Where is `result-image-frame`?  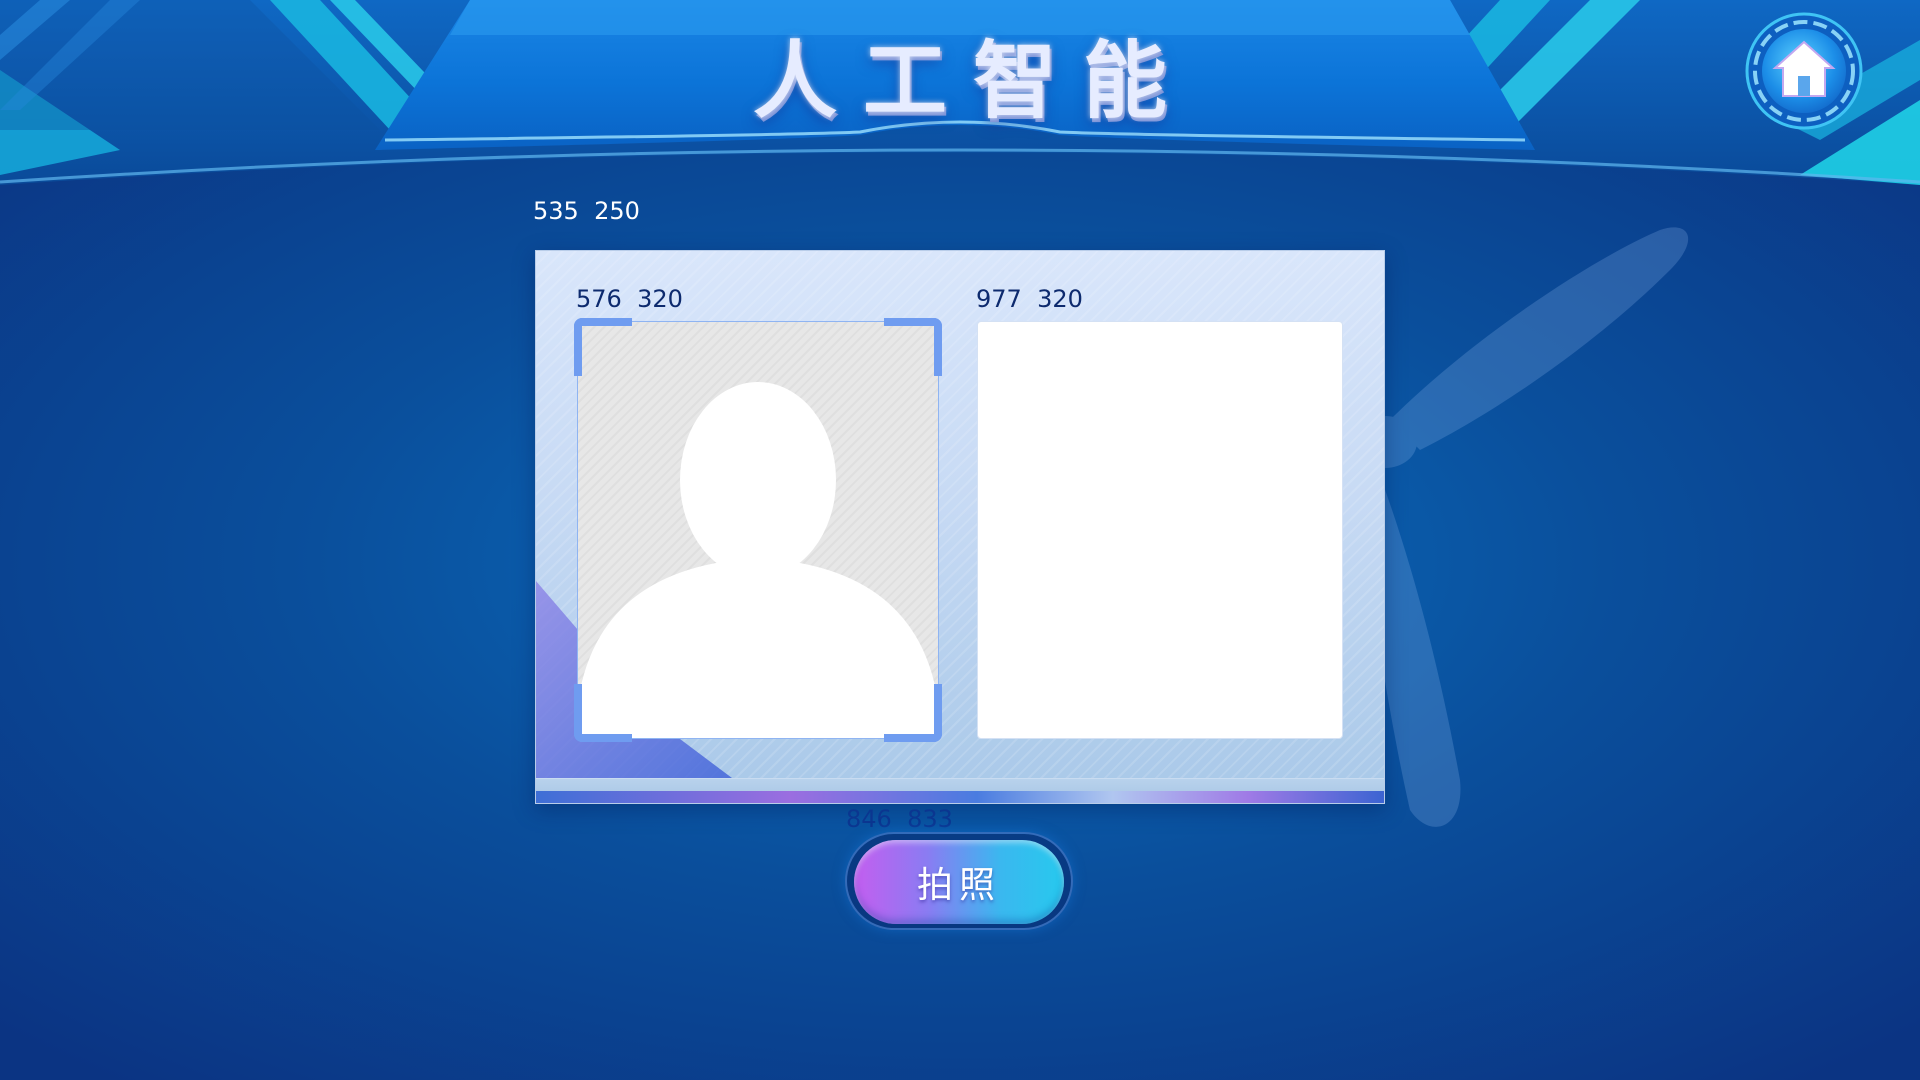 result-image-frame is located at coordinates (1160, 530).